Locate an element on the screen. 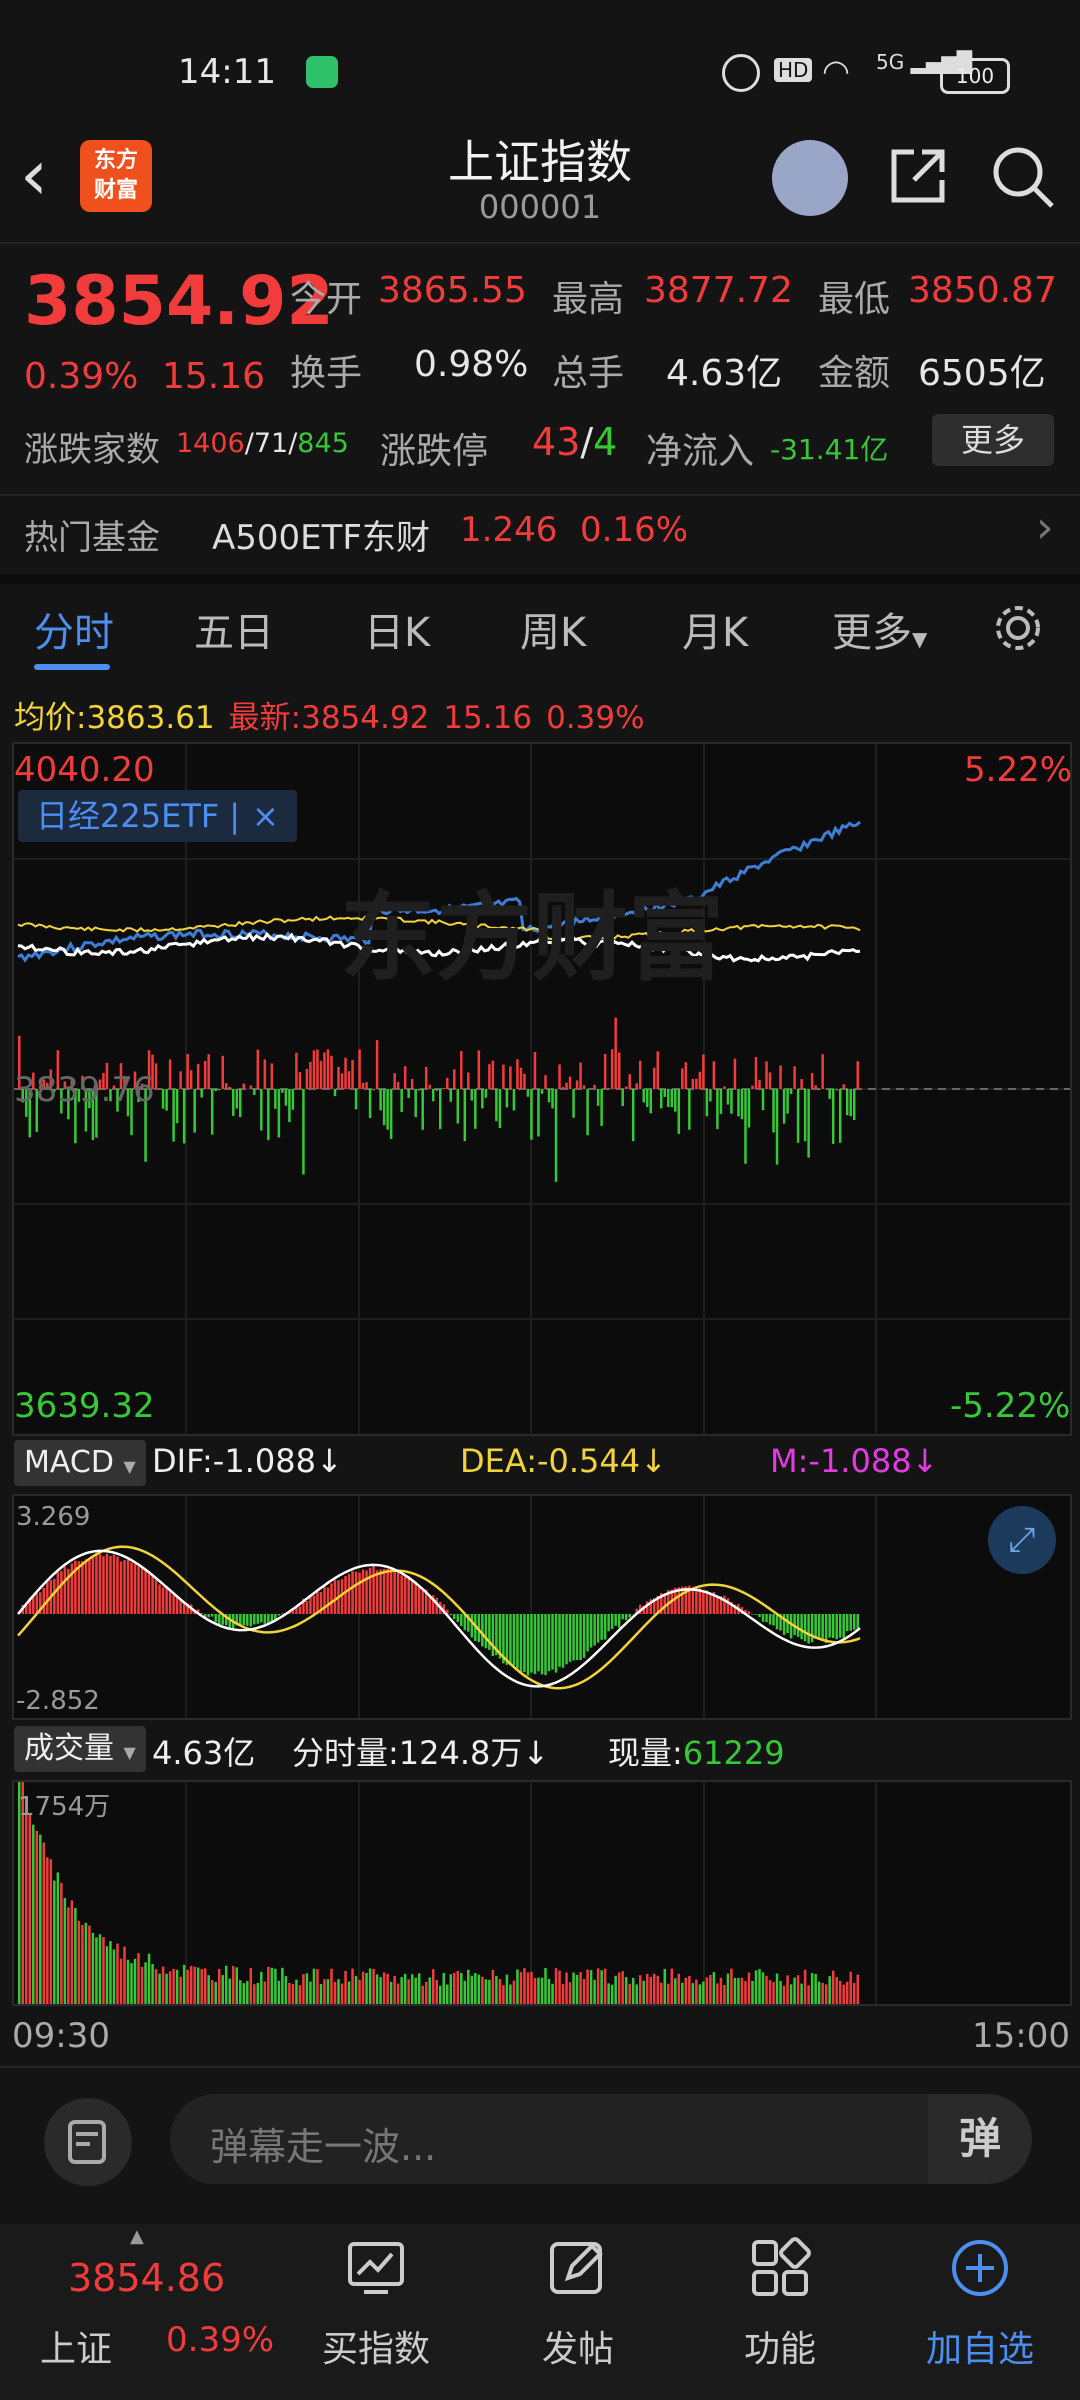  index-ticker: 3854.86 上证 0.39% is located at coordinates (145, 2312).